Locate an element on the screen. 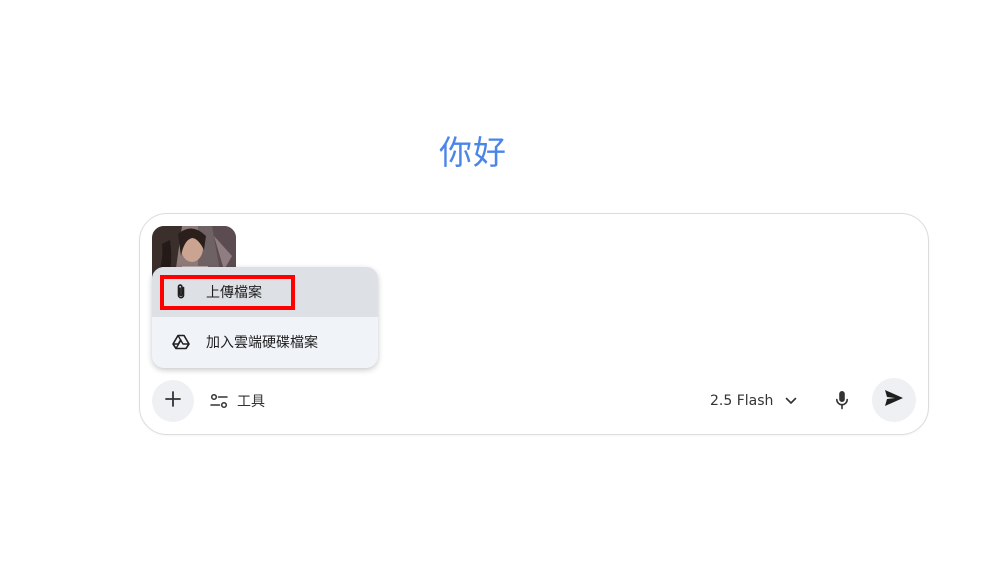 This screenshot has height=563, width=1000. microphone-button is located at coordinates (842, 402).